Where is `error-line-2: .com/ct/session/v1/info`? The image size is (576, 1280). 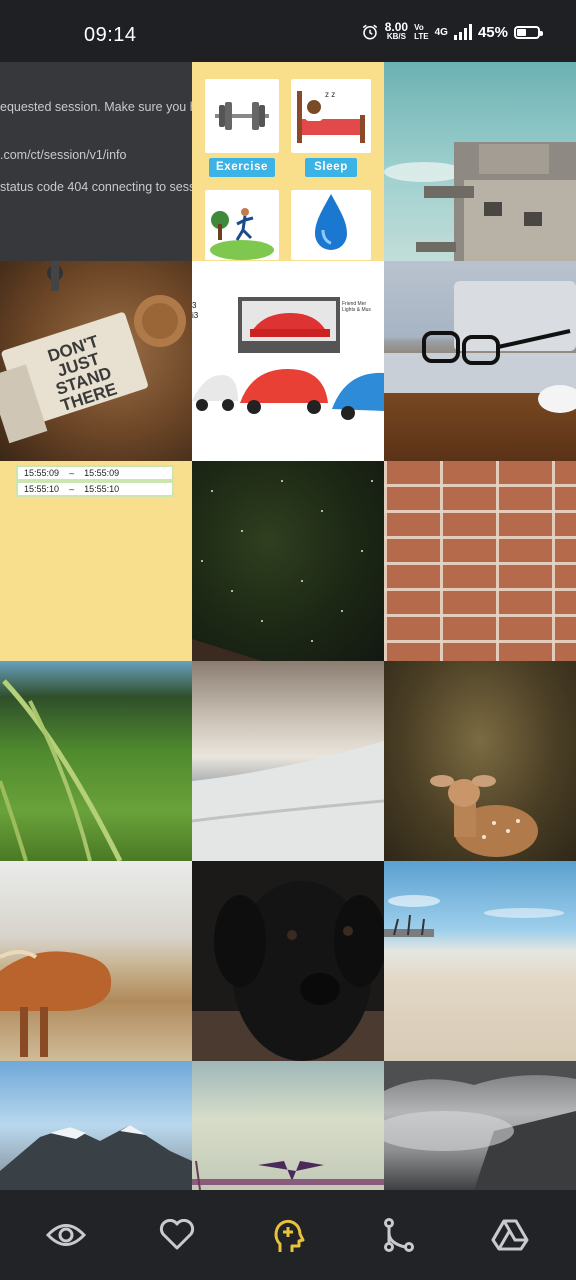
error-line-2: .com/ct/session/v1/info is located at coordinates (63, 155).